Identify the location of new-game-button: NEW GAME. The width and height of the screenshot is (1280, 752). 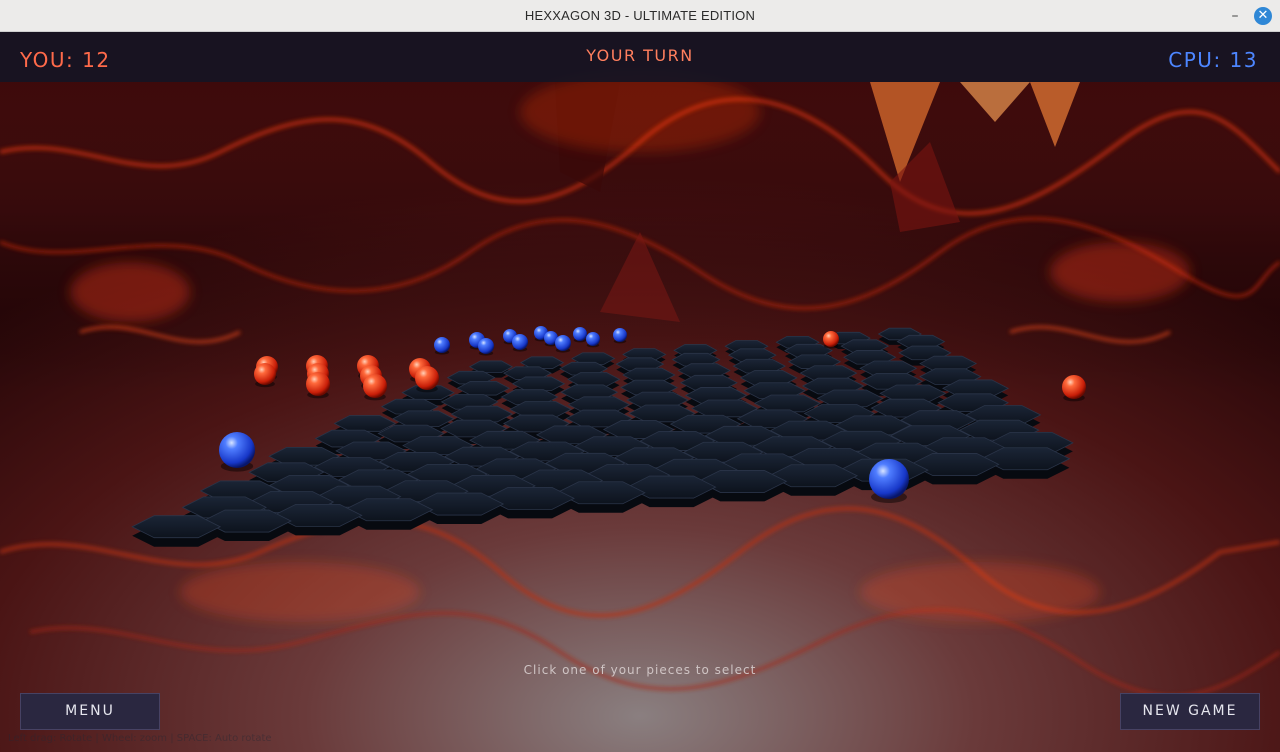
(1190, 711).